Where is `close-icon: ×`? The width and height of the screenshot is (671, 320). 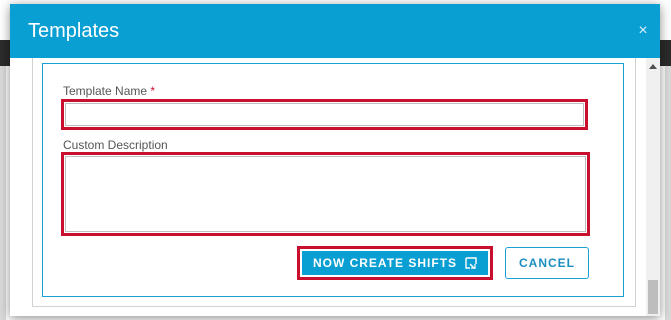
close-icon: × is located at coordinates (643, 31).